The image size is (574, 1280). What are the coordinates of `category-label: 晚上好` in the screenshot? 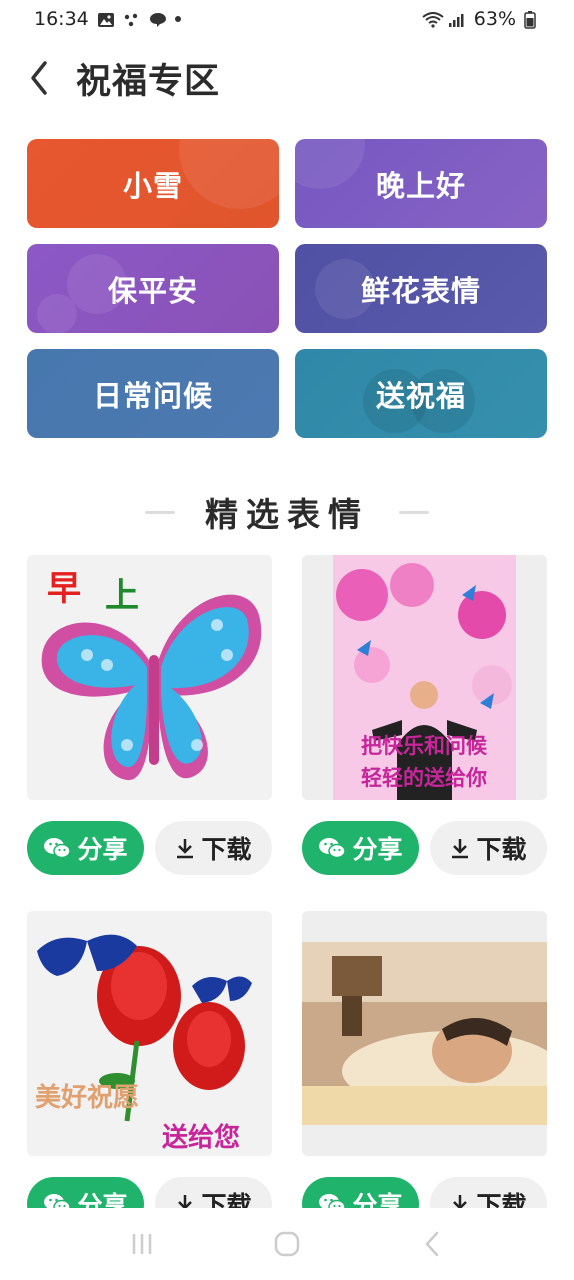 It's located at (420, 185).